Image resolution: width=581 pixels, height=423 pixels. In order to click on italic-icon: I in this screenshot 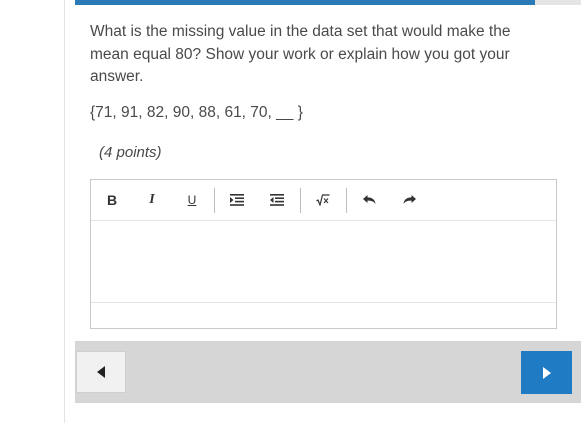, I will do `click(152, 199)`.